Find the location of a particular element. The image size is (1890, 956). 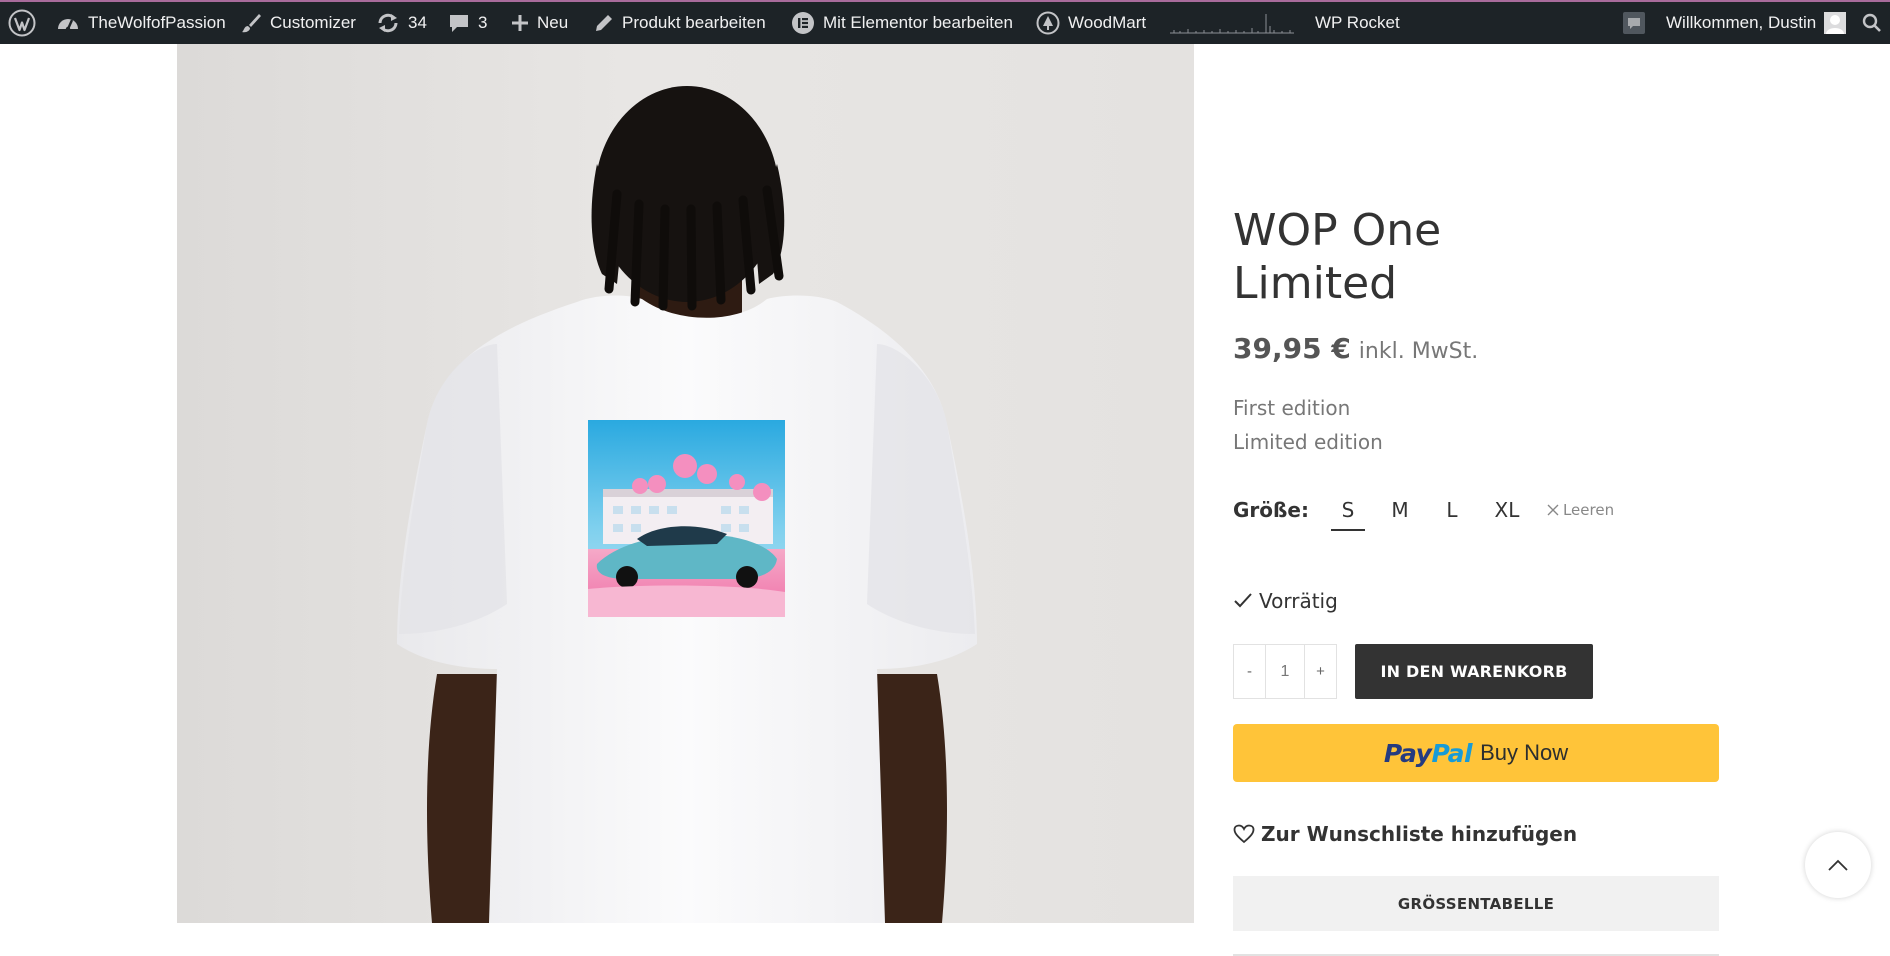

site-name-menu: TheWolfofPassion is located at coordinates (141, 23).